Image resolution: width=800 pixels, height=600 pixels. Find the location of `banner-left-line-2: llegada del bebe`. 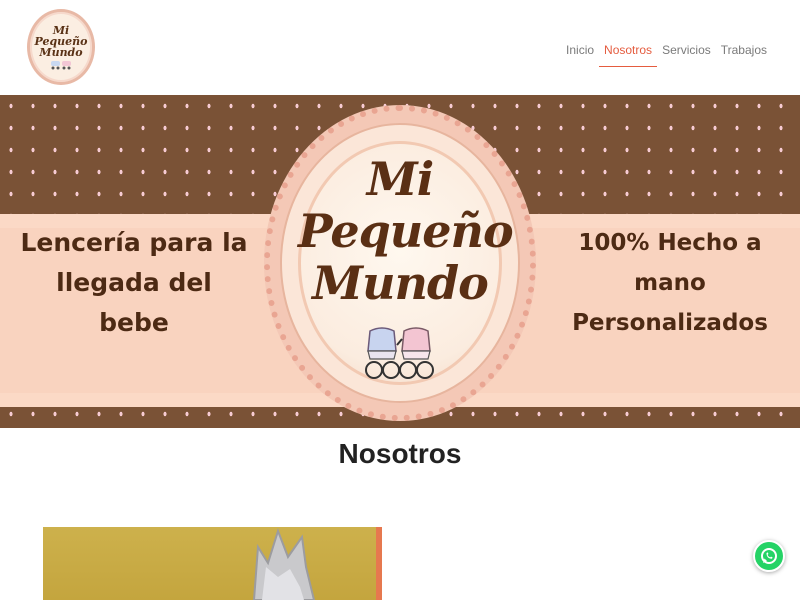

banner-left-line-2: llegada del bebe is located at coordinates (134, 302).